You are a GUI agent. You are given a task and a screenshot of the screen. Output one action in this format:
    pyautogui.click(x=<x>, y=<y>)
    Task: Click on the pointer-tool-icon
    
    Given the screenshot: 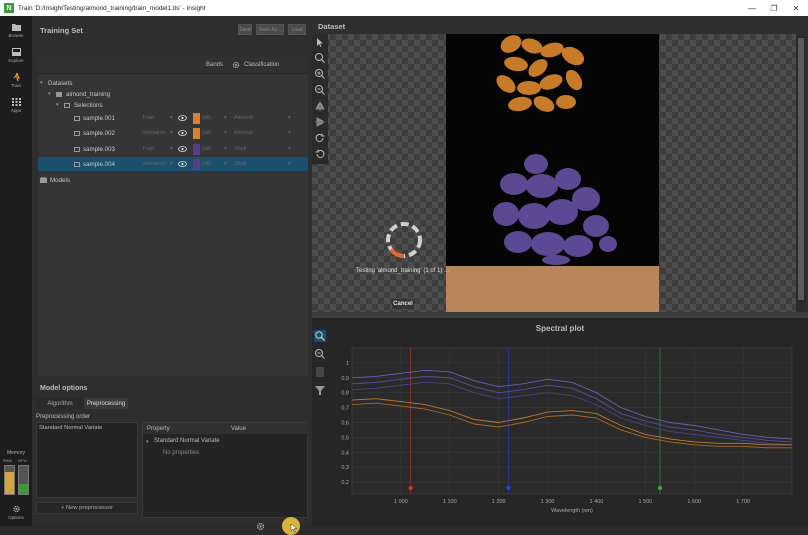 What is the action you would take?
    pyautogui.click(x=320, y=42)
    